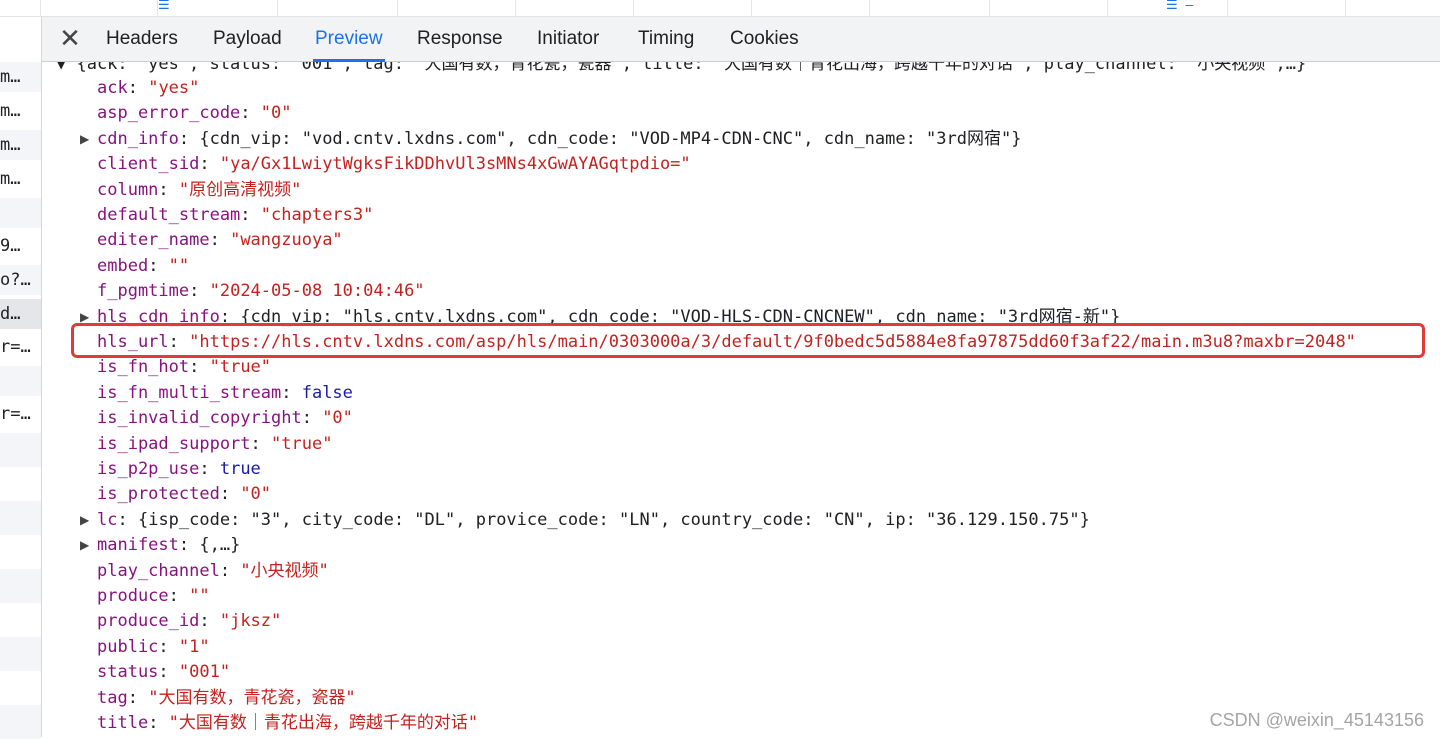 This screenshot has width=1440, height=739. I want to click on json-property-play-channel: play_channel: "小央视频", so click(213, 571).